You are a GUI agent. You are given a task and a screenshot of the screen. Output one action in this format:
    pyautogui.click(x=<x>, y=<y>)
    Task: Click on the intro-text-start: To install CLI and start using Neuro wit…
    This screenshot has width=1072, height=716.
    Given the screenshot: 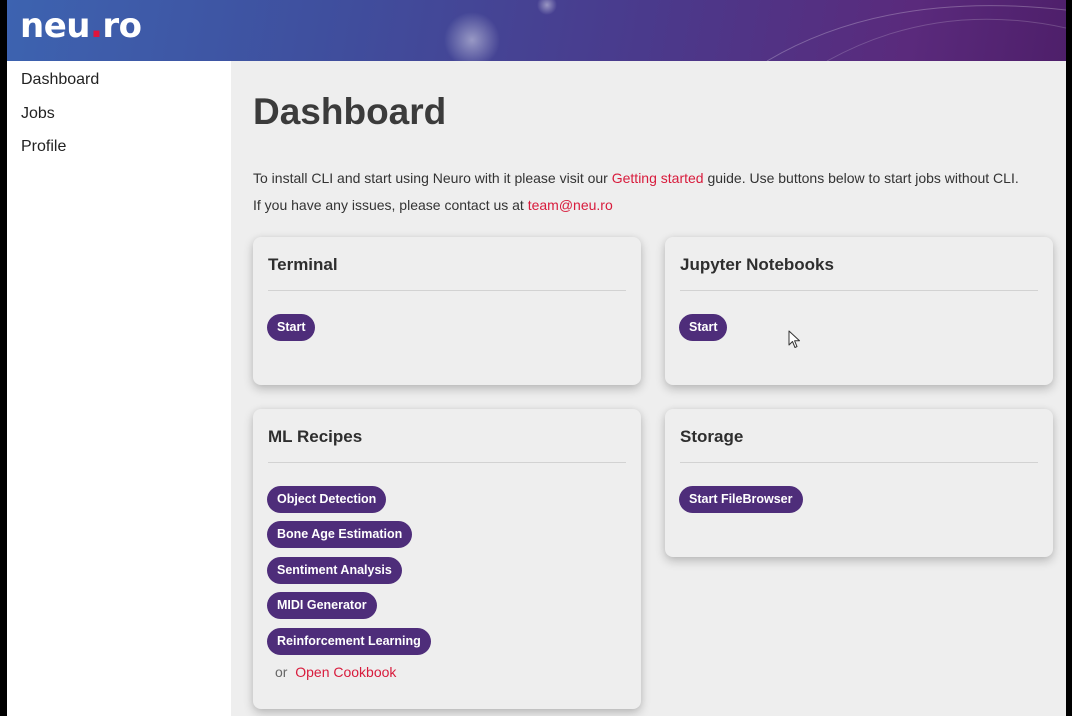 What is the action you would take?
    pyautogui.click(x=432, y=178)
    